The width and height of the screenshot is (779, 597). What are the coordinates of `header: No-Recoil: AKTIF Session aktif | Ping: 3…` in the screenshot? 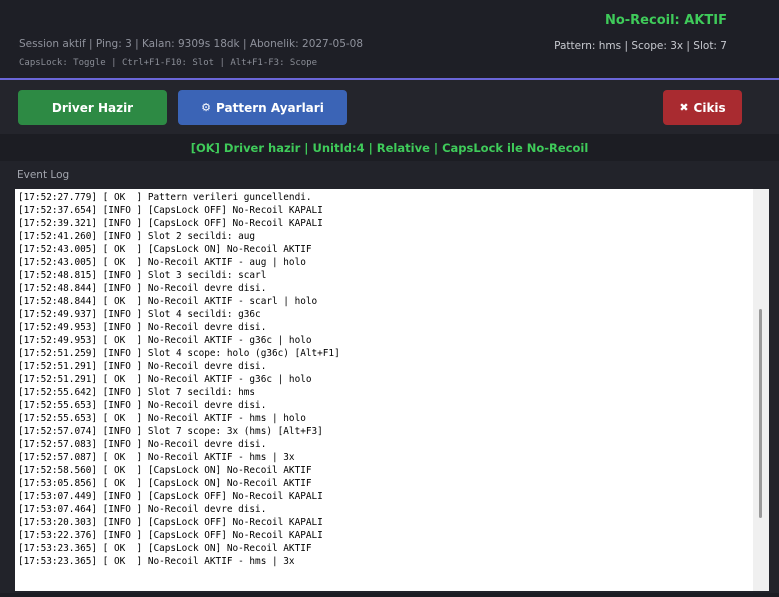 It's located at (389, 39).